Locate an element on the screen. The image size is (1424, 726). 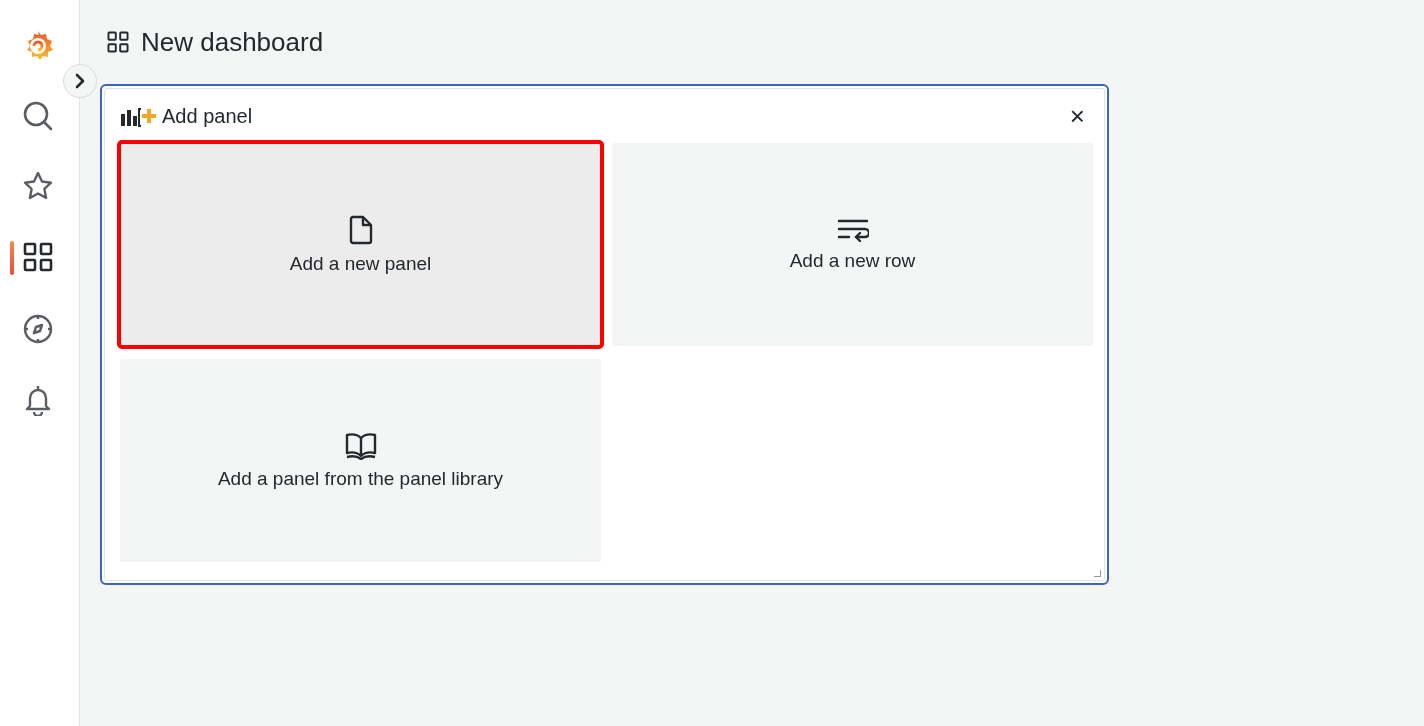
add-option-card: Add a panel from the panel library is located at coordinates (360, 460).